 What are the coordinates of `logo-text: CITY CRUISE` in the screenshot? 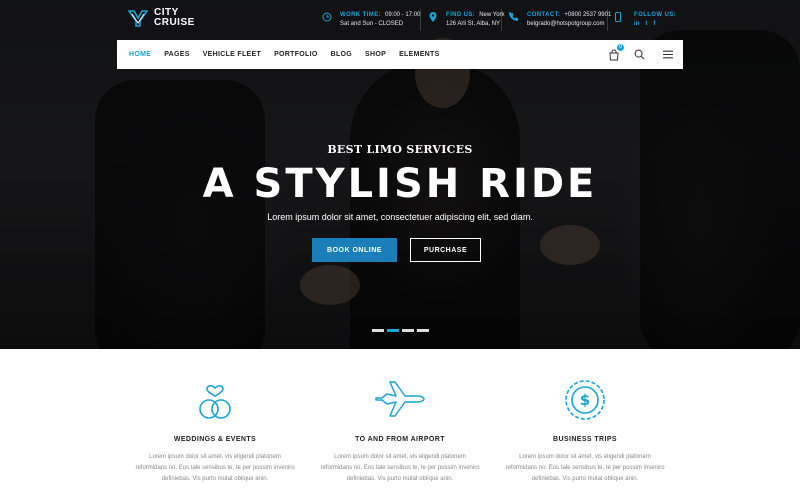 It's located at (174, 18).